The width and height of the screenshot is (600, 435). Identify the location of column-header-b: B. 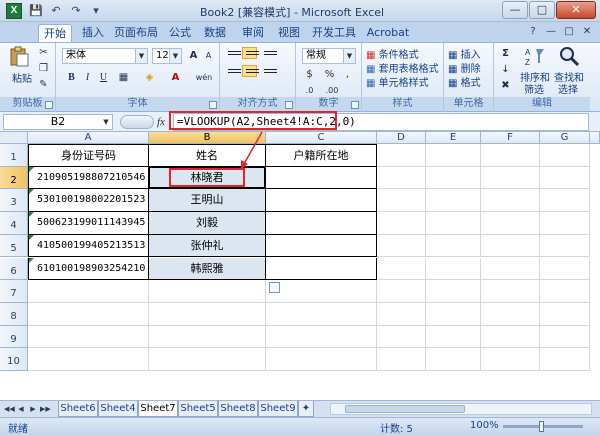
(207, 138).